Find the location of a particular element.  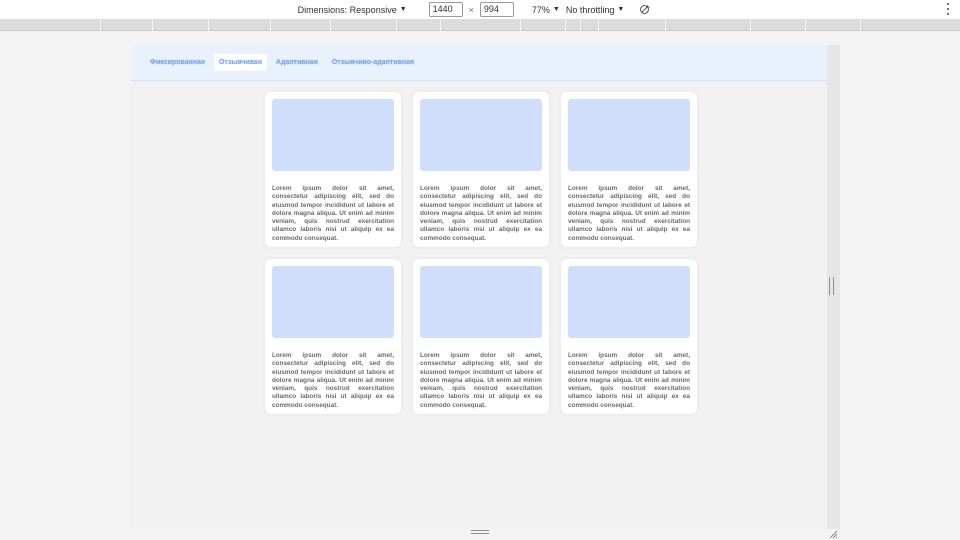

resize-corner-icon is located at coordinates (833, 532).